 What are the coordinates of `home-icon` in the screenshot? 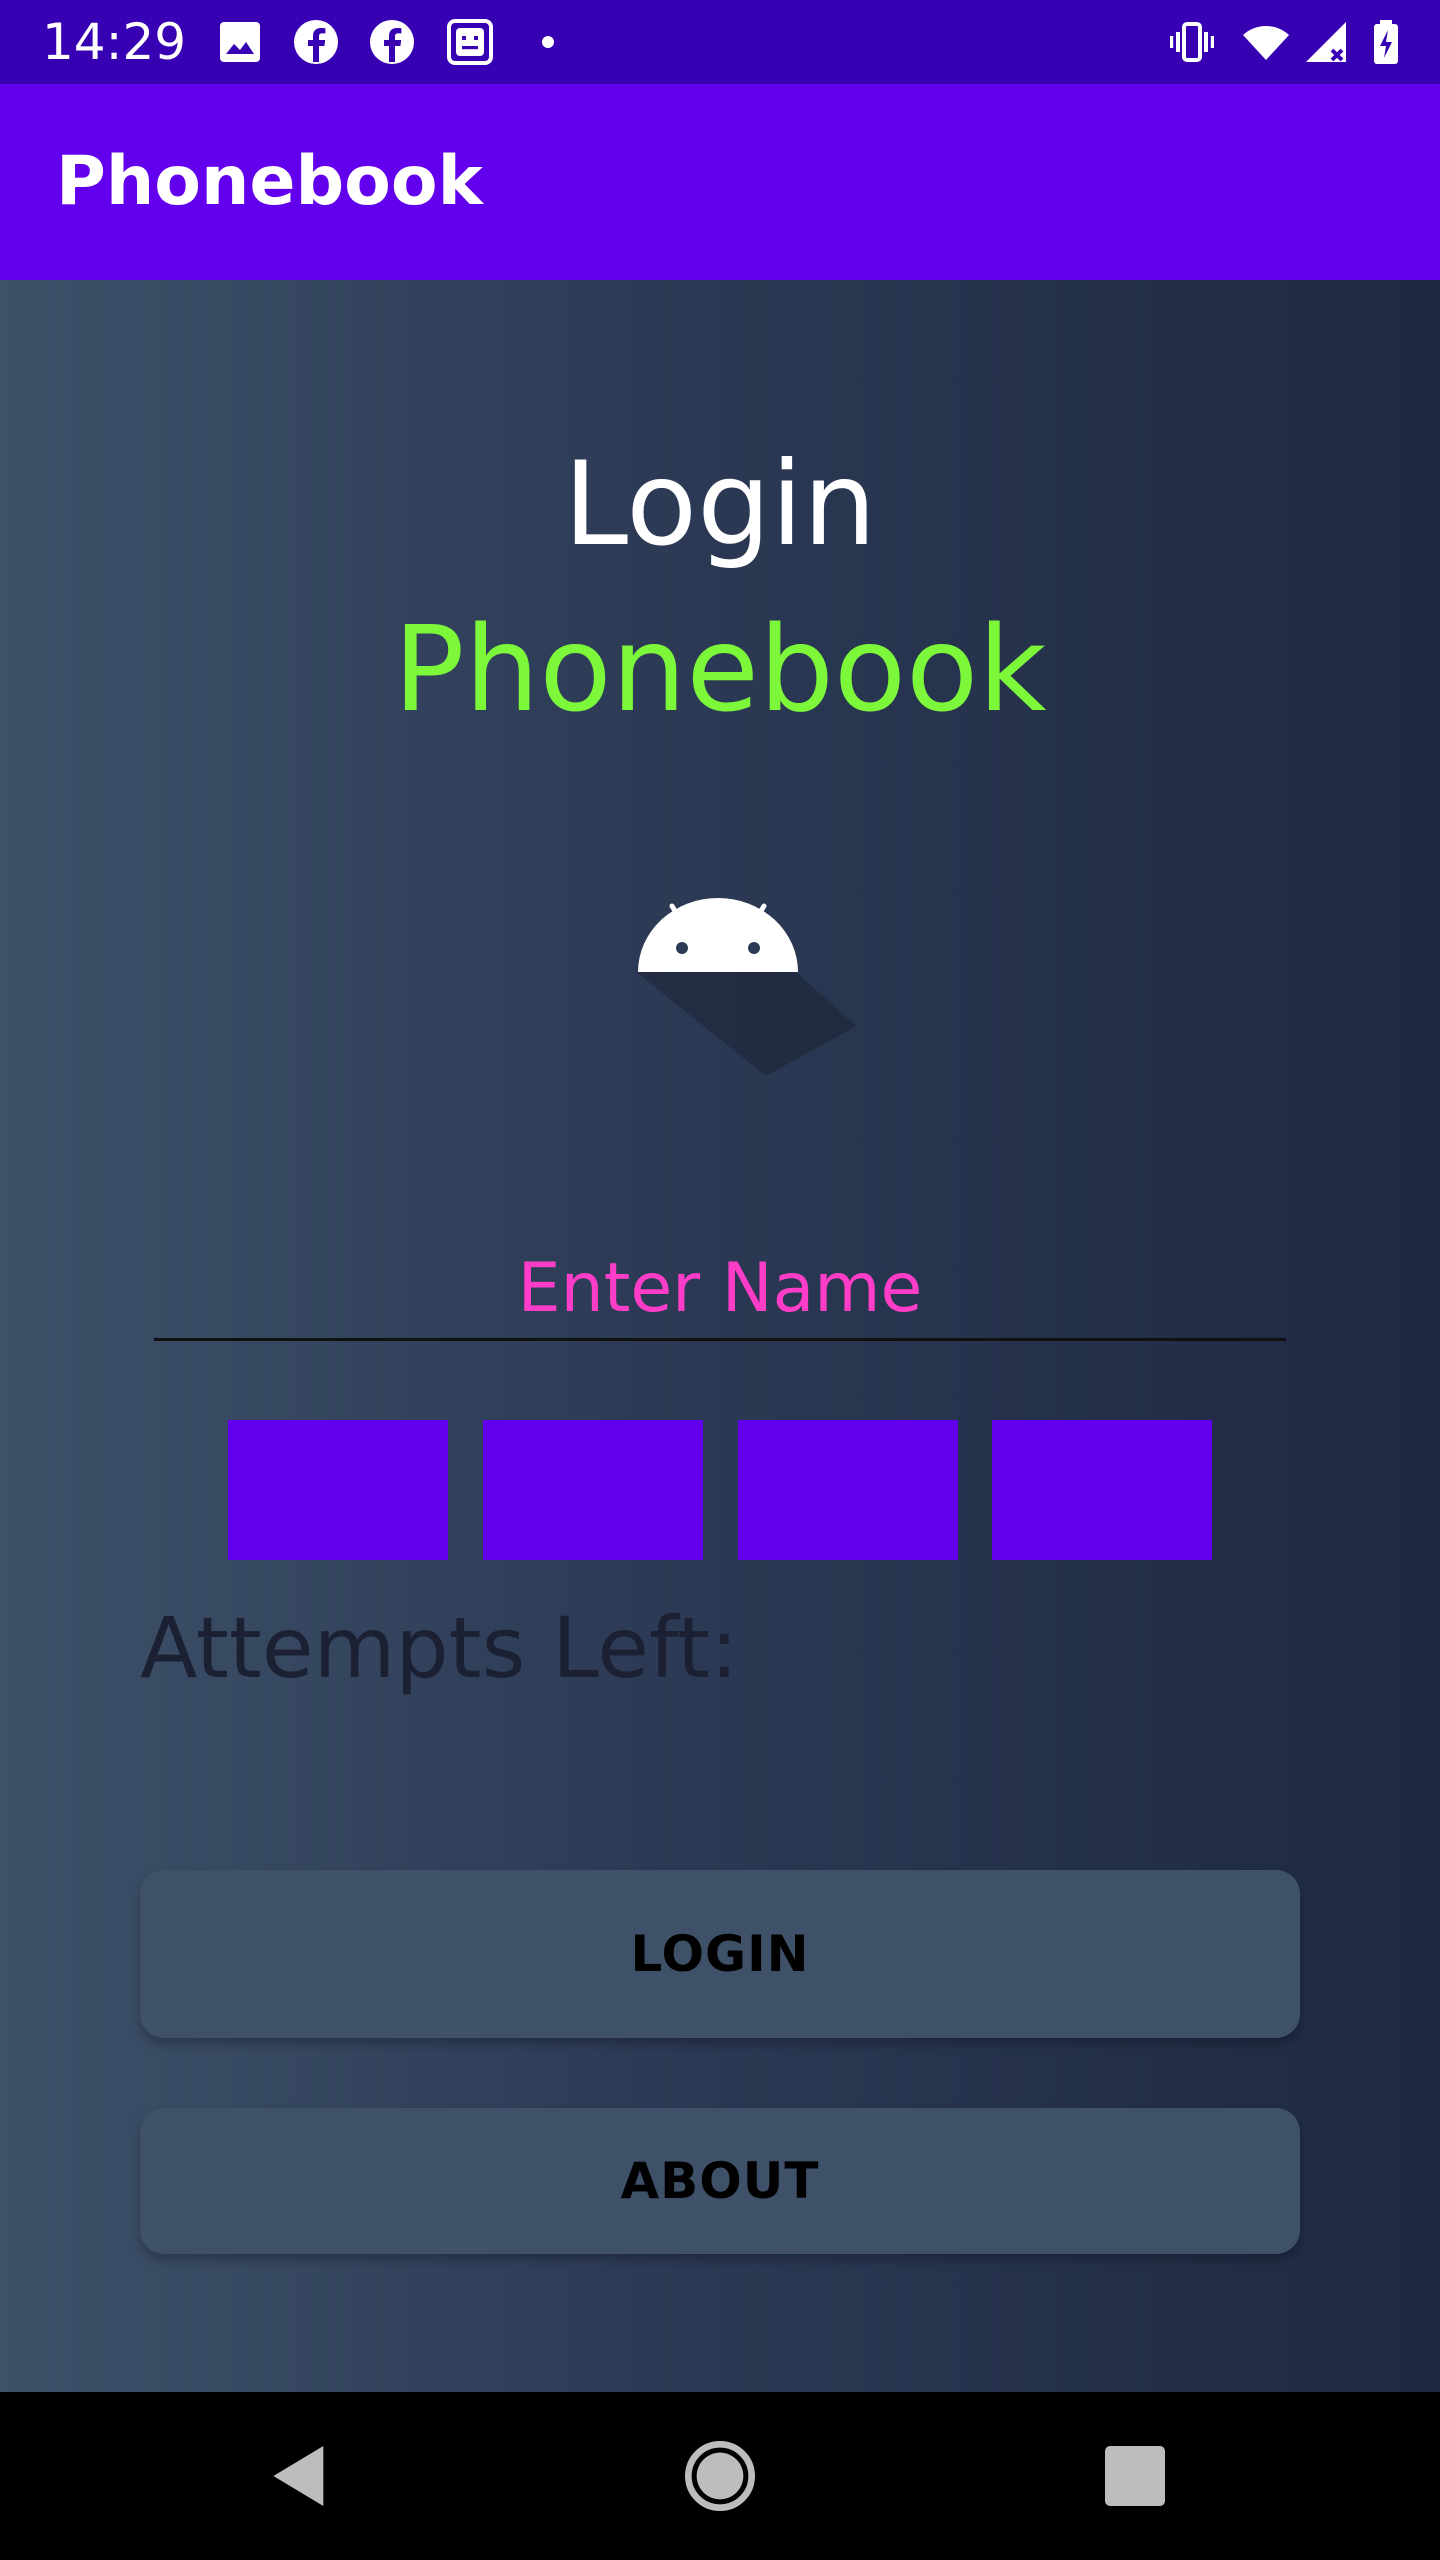 It's located at (720, 2476).